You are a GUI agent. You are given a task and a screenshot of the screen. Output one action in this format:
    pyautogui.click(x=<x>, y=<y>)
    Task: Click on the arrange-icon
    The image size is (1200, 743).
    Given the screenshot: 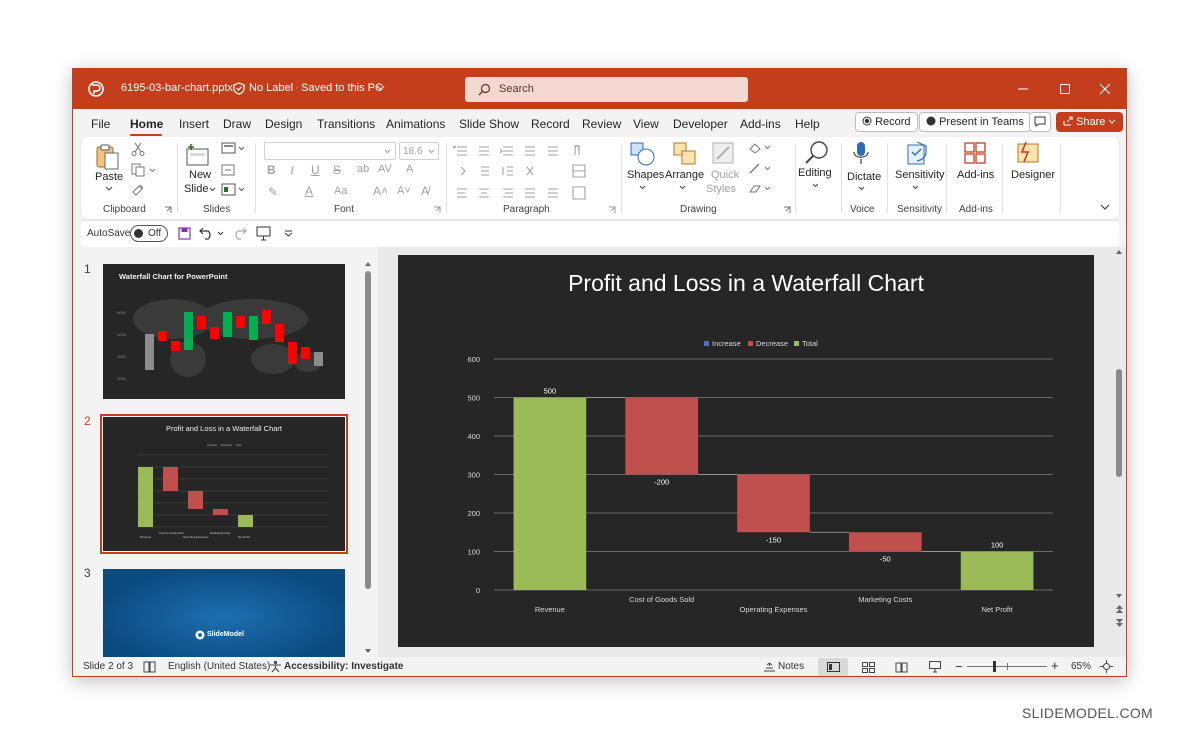 What is the action you would take?
    pyautogui.click(x=685, y=154)
    